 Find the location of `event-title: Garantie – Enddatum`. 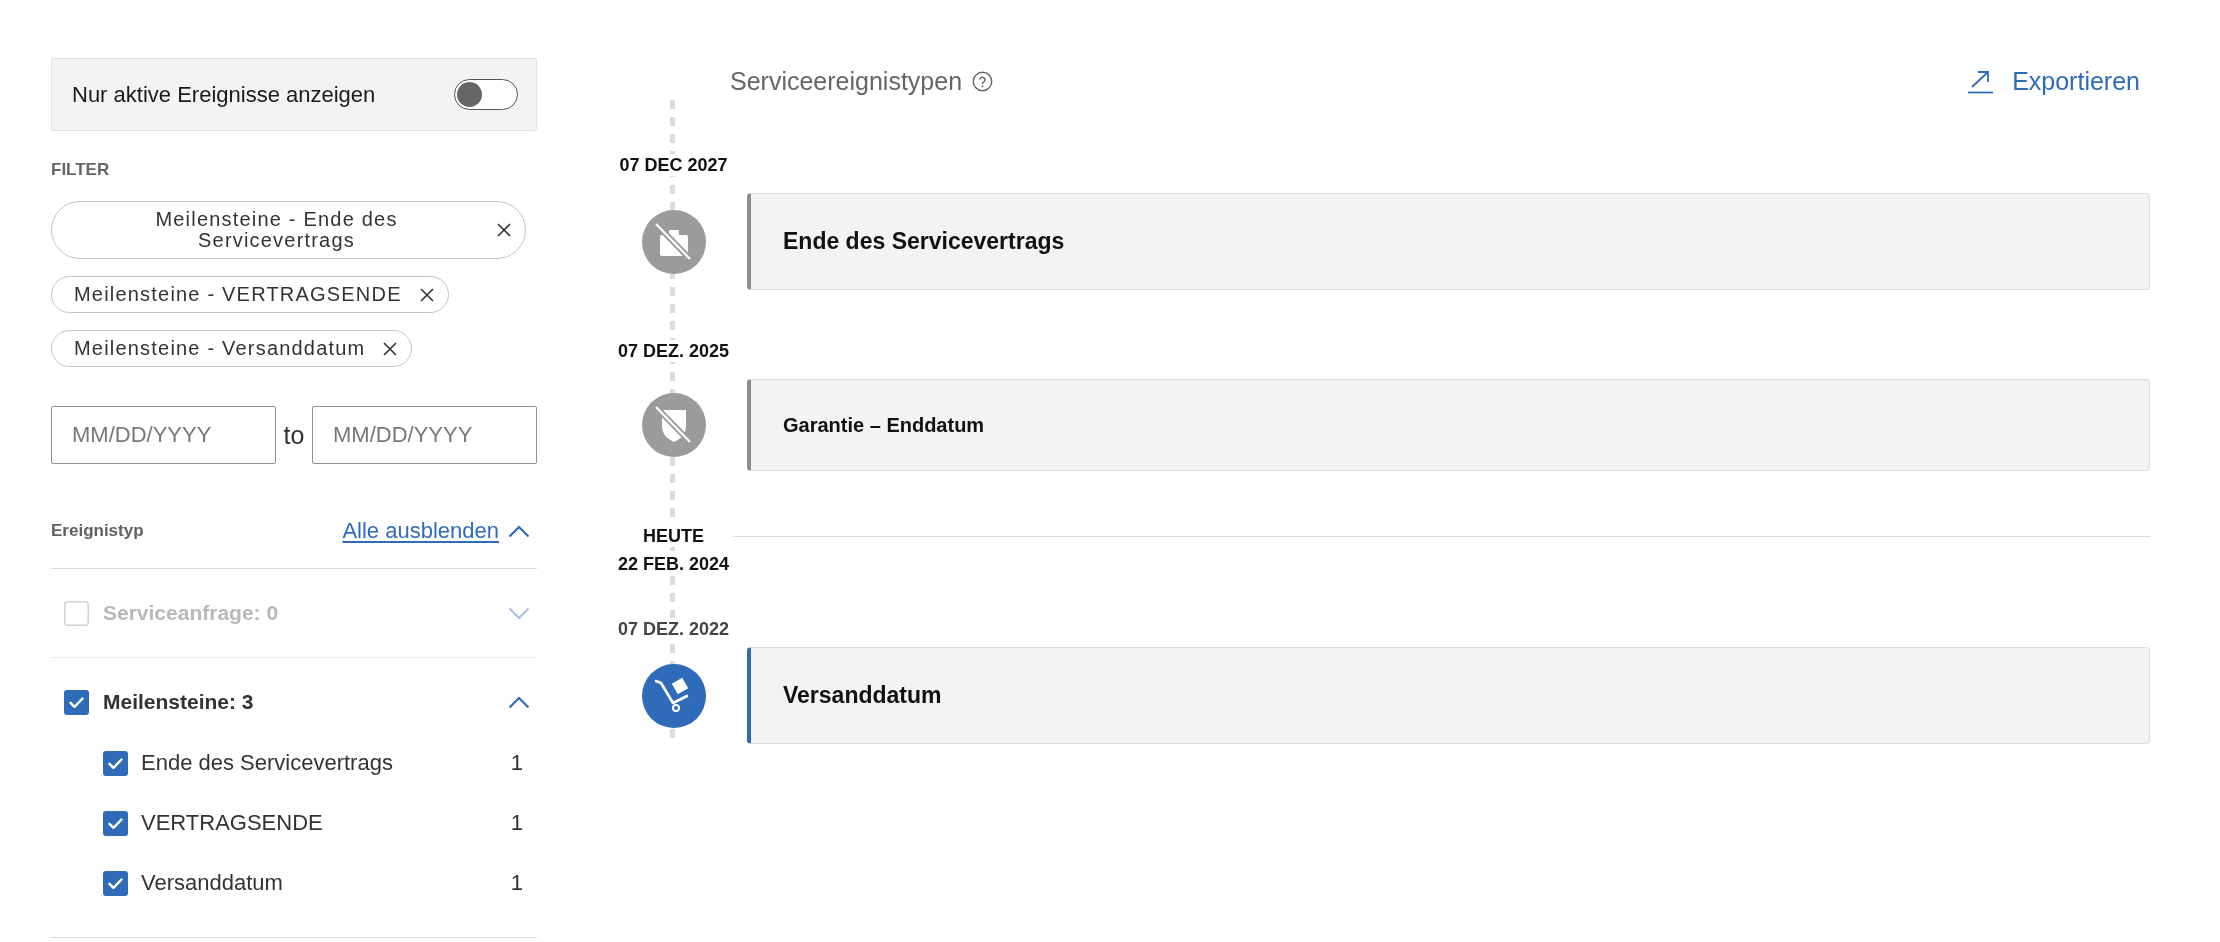

event-title: Garantie – Enddatum is located at coordinates (884, 425).